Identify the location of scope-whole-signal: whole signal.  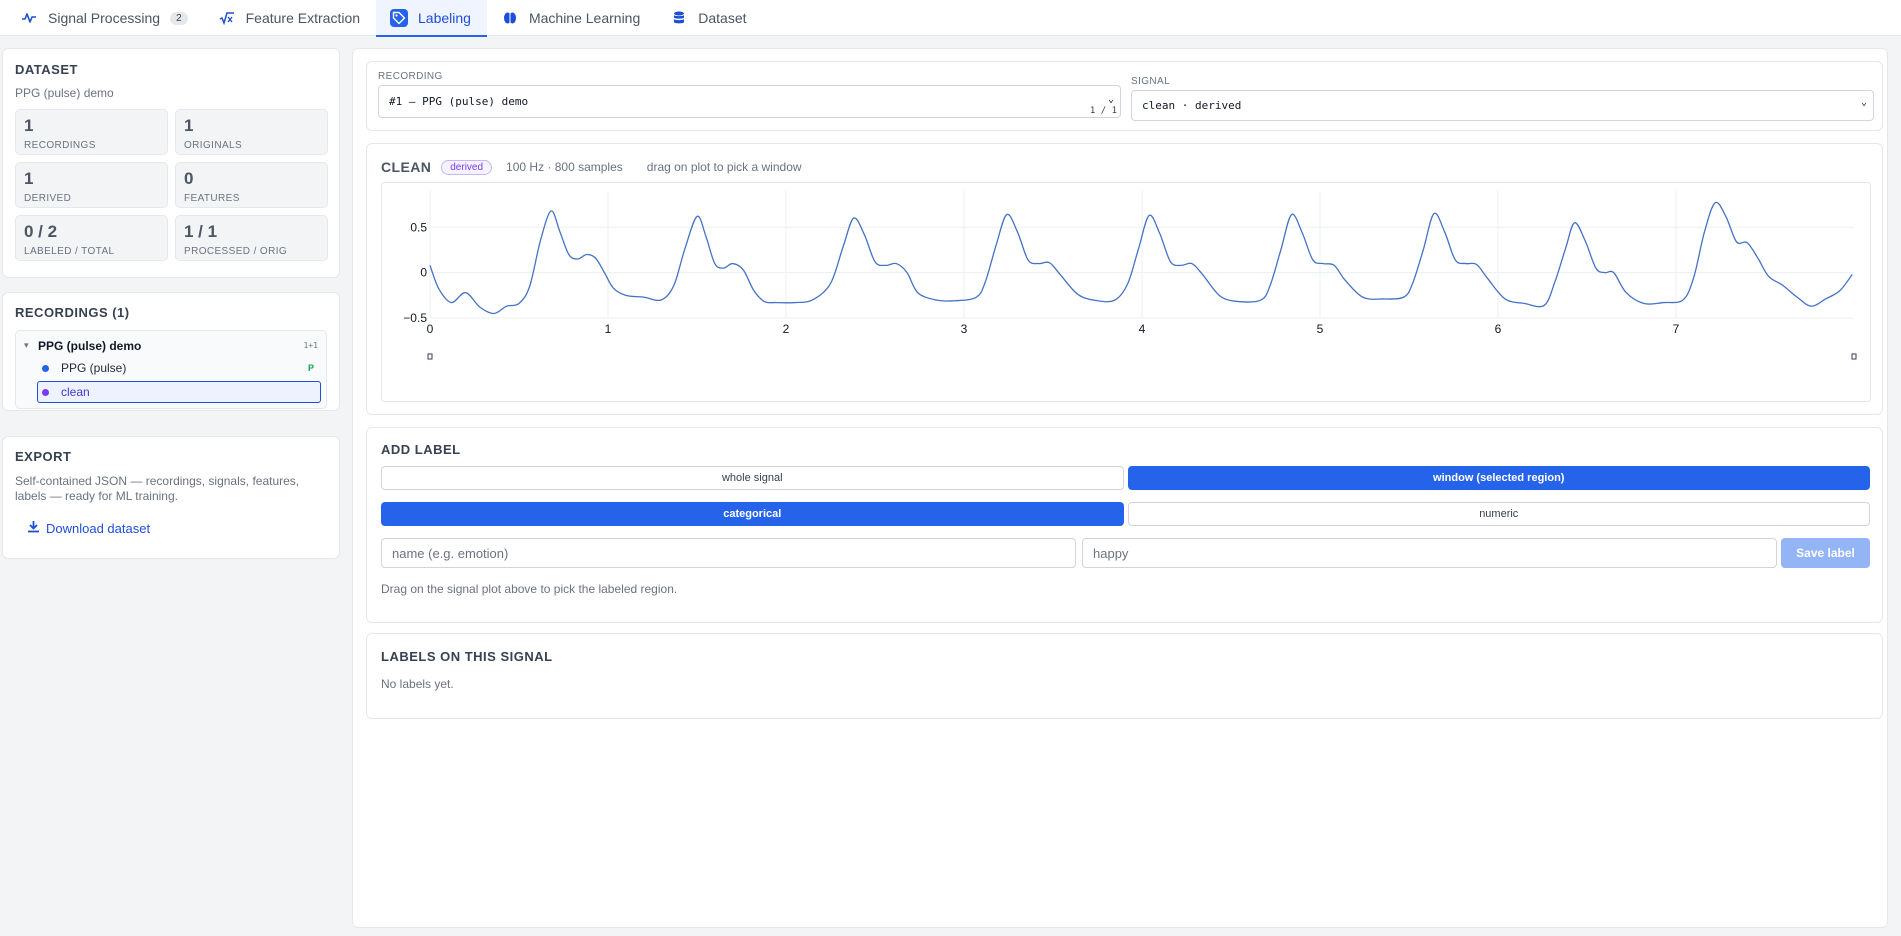
(752, 478).